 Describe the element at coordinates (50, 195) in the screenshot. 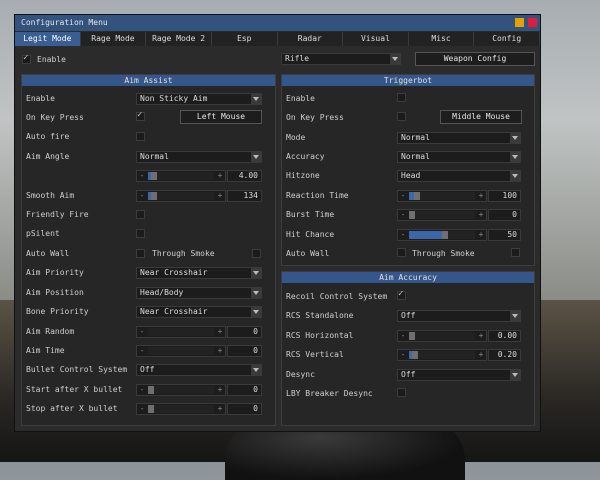

I see `aa-smooth-aim-label: Smooth Aim` at that location.